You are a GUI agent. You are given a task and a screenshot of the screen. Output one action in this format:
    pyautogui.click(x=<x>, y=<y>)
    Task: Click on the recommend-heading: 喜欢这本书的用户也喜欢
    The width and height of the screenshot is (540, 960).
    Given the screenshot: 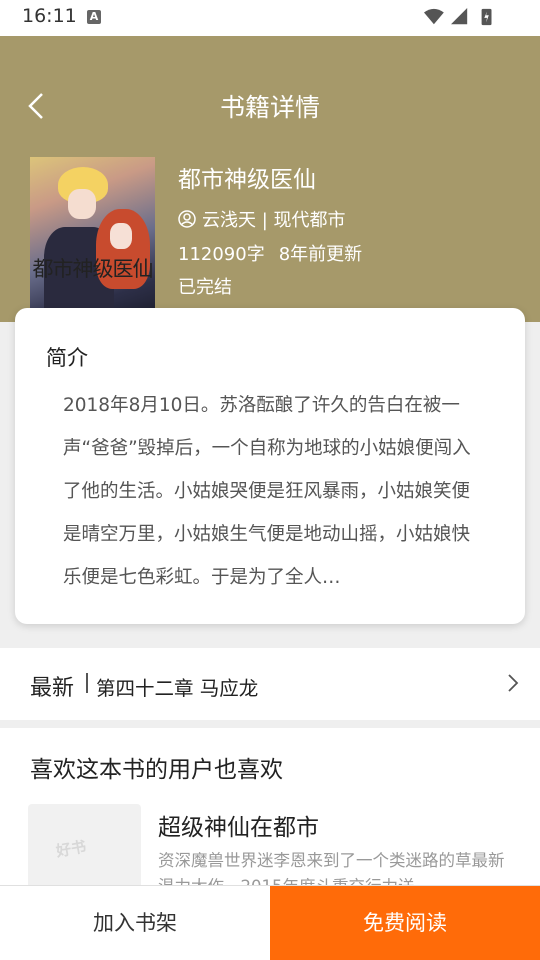 What is the action you would take?
    pyautogui.click(x=156, y=770)
    